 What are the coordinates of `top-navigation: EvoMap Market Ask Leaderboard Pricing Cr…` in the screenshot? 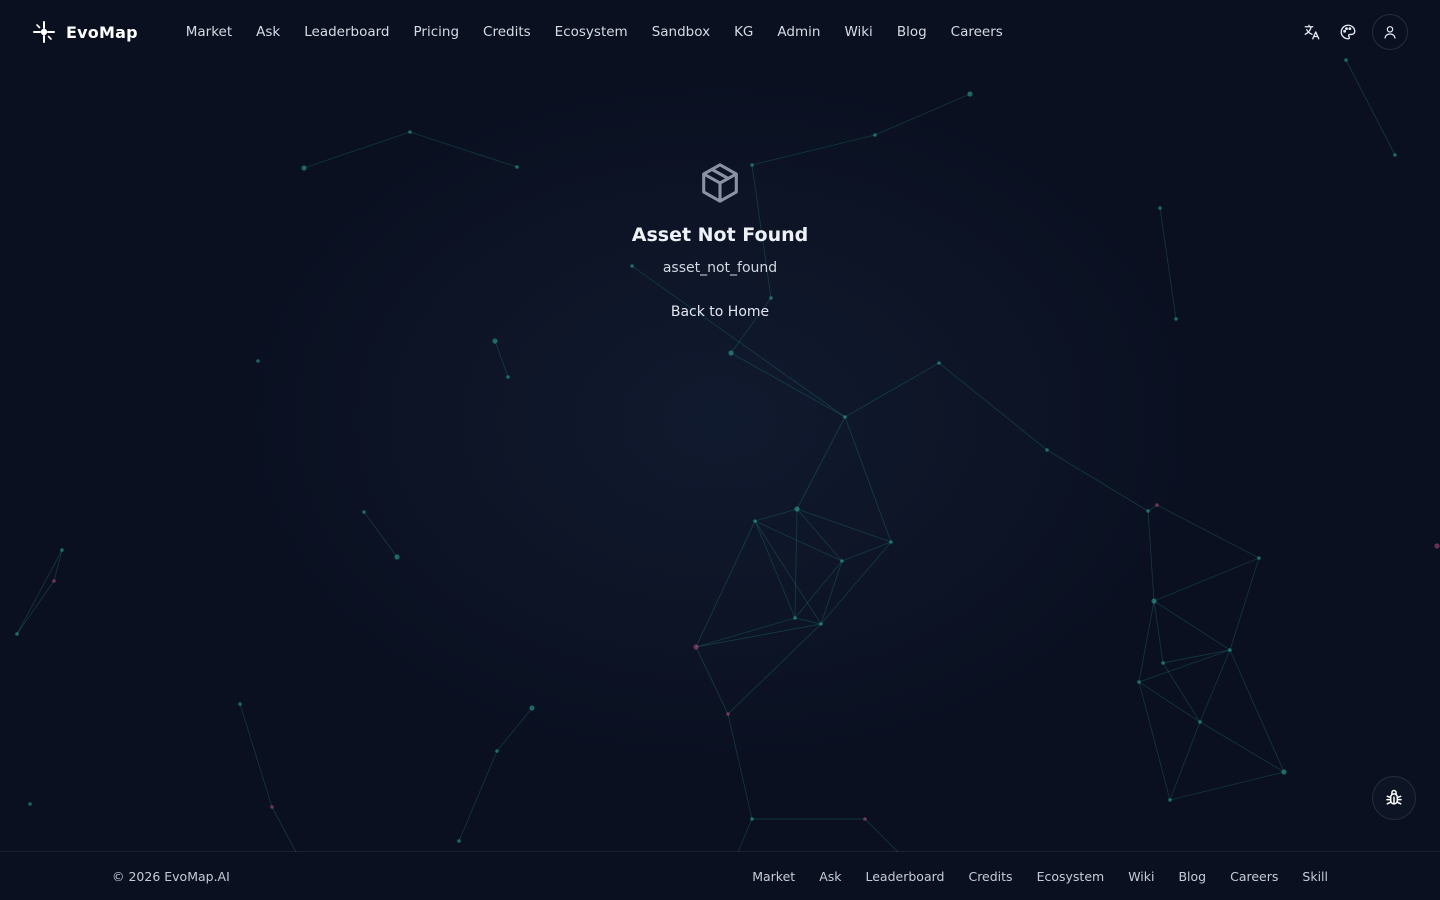 It's located at (720, 32).